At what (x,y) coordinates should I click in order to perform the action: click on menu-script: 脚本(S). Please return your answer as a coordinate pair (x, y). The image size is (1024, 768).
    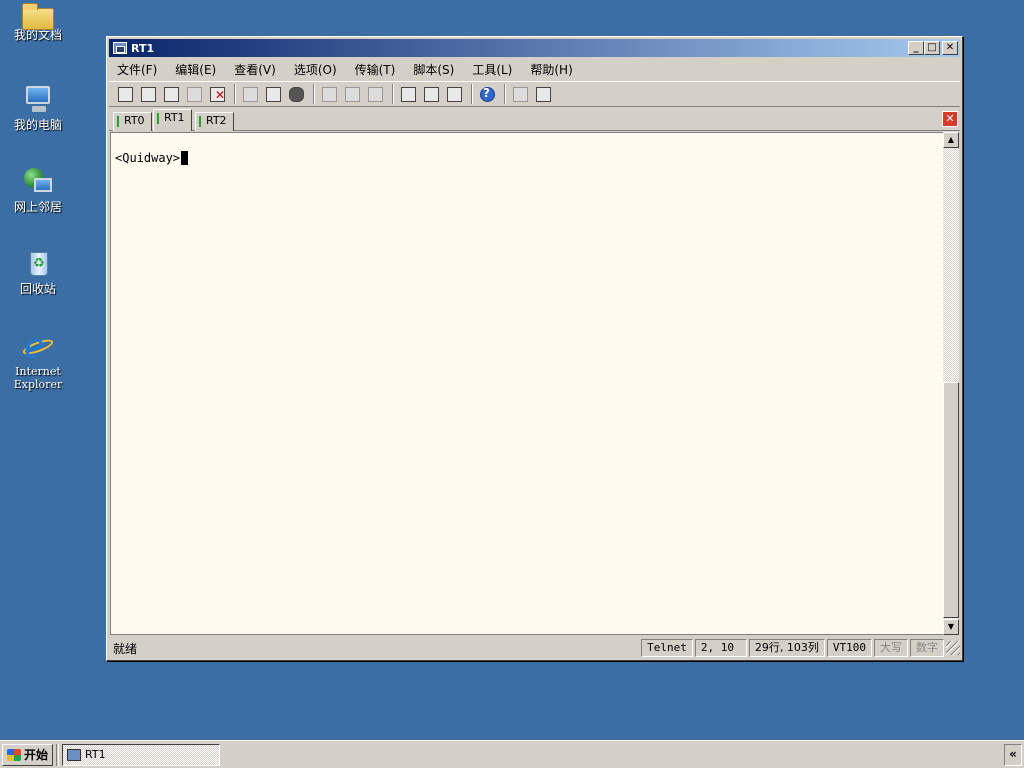
    Looking at the image, I should click on (433, 69).